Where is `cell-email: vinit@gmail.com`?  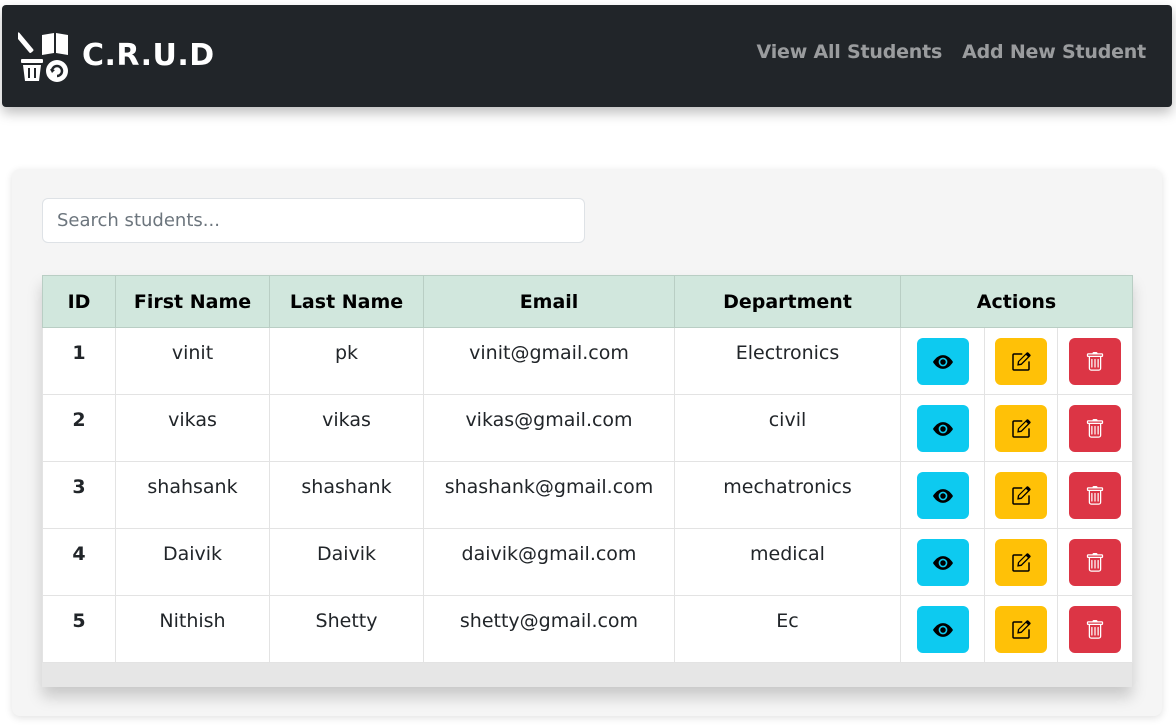
cell-email: vinit@gmail.com is located at coordinates (549, 361).